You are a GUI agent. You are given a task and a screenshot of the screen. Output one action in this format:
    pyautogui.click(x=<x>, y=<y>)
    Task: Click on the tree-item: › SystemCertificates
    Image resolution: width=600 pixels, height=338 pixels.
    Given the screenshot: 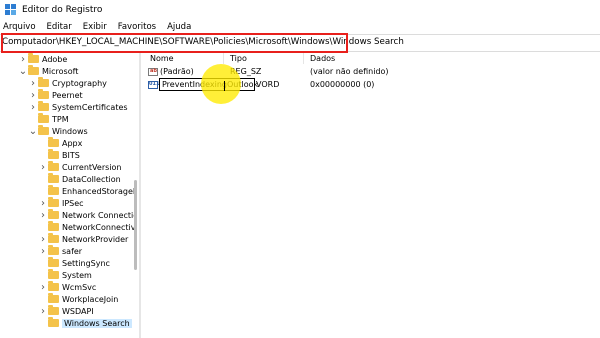 What is the action you would take?
    pyautogui.click(x=78, y=107)
    